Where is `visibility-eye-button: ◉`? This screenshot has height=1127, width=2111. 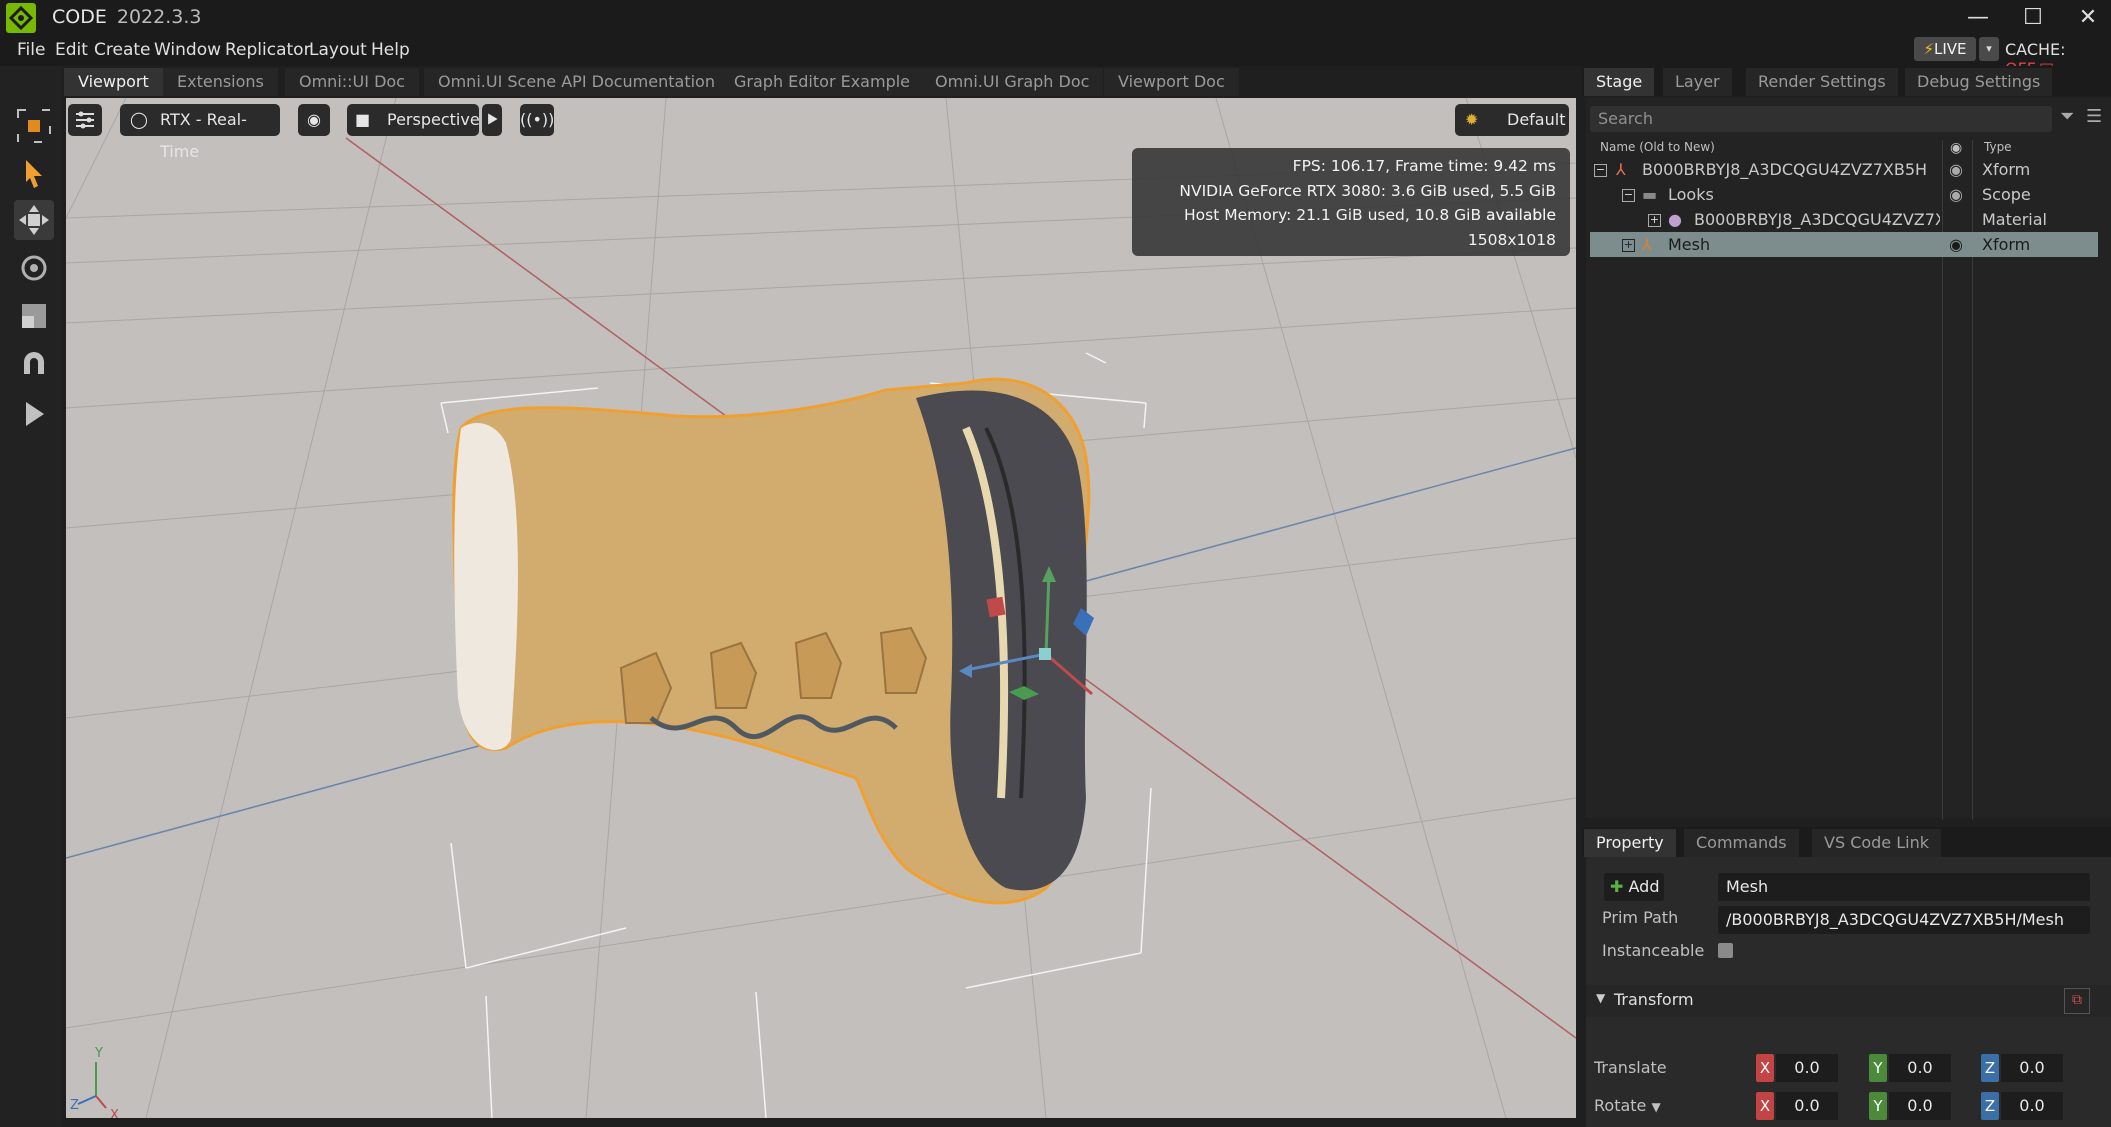 visibility-eye-button: ◉ is located at coordinates (314, 120).